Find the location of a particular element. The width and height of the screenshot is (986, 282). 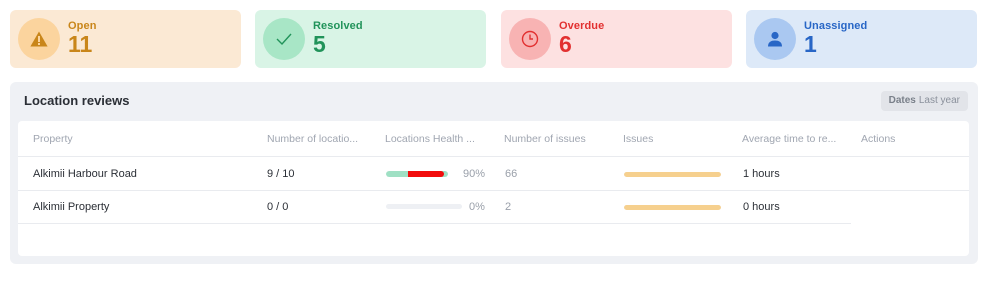

dates-value: Last year is located at coordinates (939, 100).